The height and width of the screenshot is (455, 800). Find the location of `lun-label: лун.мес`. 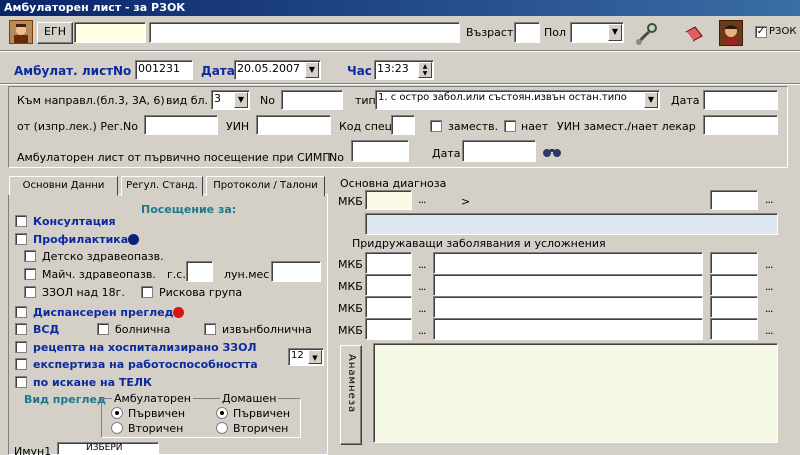

lun-label: лун.мес is located at coordinates (247, 274).